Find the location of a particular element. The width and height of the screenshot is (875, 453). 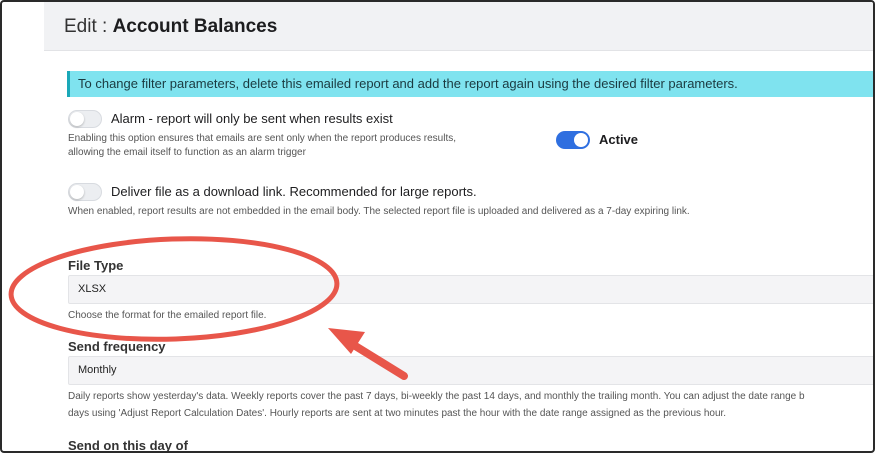

arrow-head is located at coordinates (346, 341).